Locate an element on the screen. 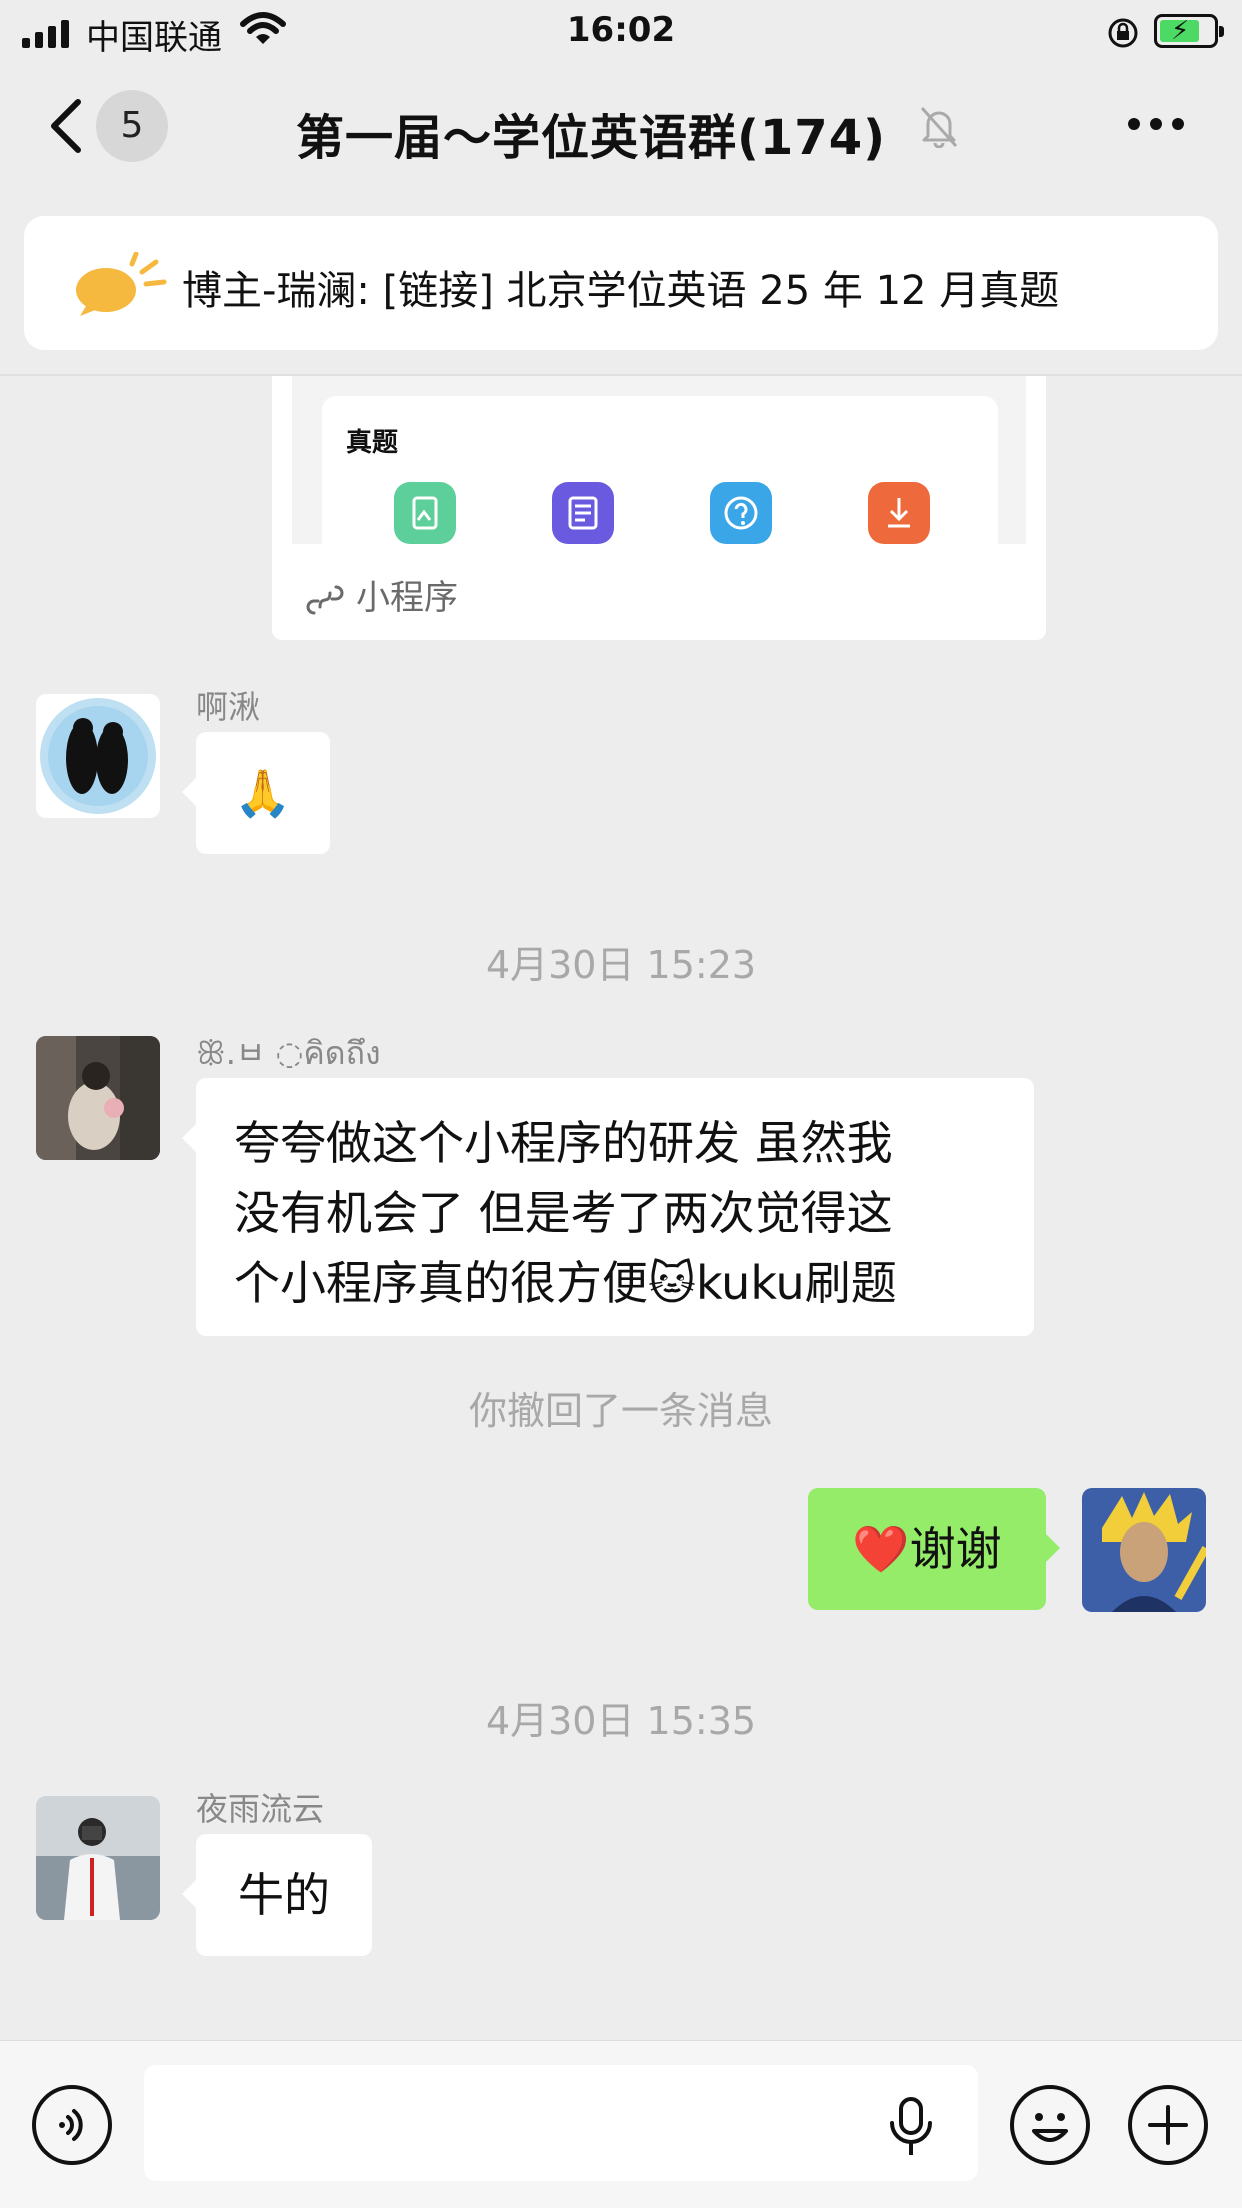  message-bubble: 🙏 is located at coordinates (256, 793).